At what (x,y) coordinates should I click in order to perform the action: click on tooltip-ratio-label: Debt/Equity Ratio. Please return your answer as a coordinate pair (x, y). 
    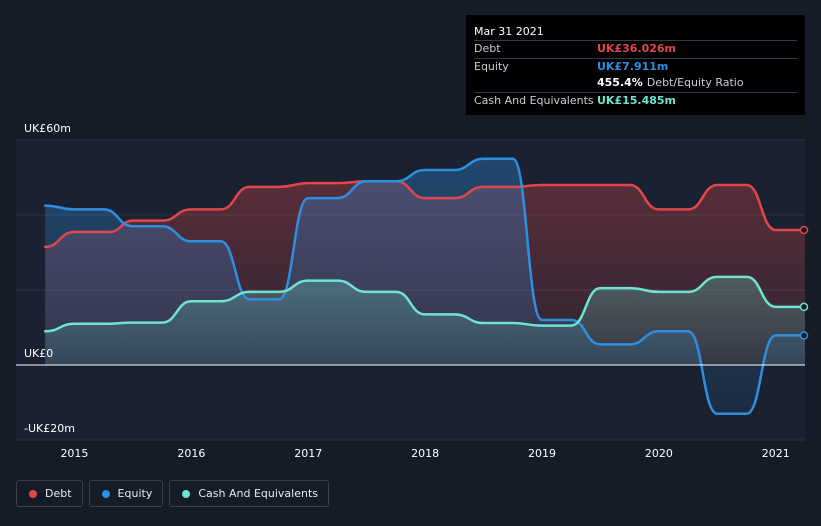
    Looking at the image, I should click on (695, 82).